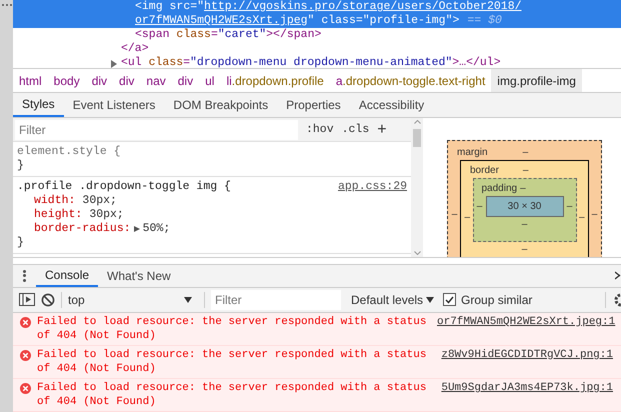 This screenshot has height=412, width=621. What do you see at coordinates (392, 299) in the screenshot?
I see `levels-dropdown: Default levels` at bounding box center [392, 299].